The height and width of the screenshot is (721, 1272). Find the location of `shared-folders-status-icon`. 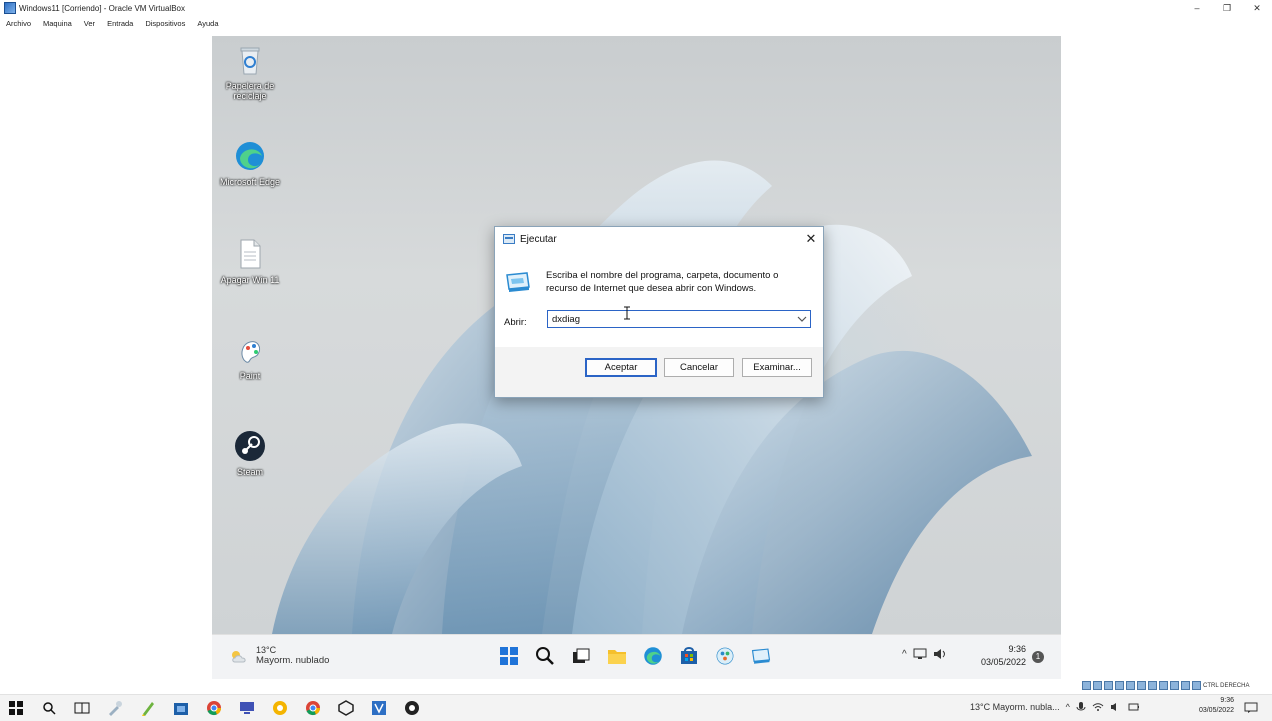

shared-folders-status-icon is located at coordinates (1141, 685).